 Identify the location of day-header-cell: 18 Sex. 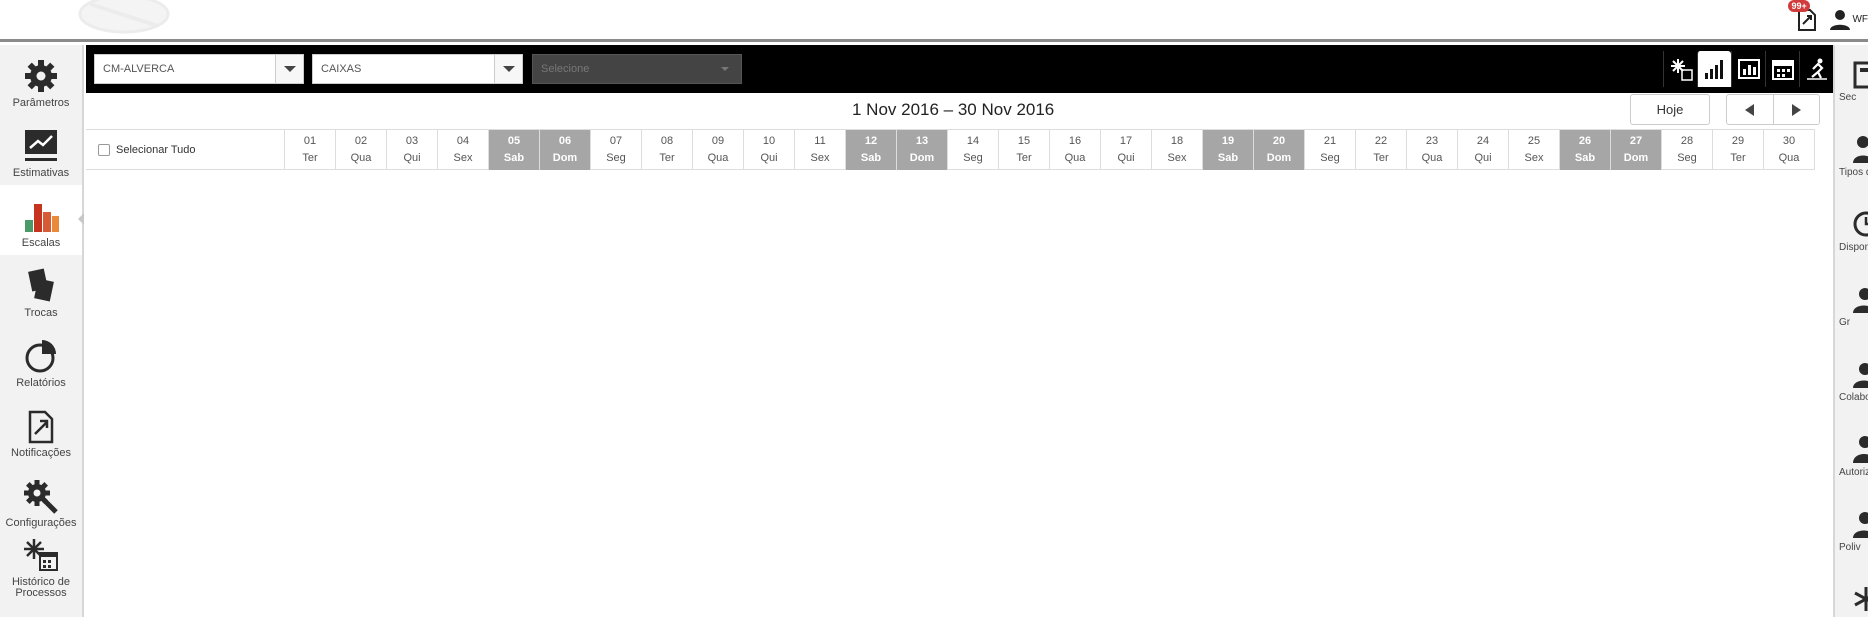
(1177, 150).